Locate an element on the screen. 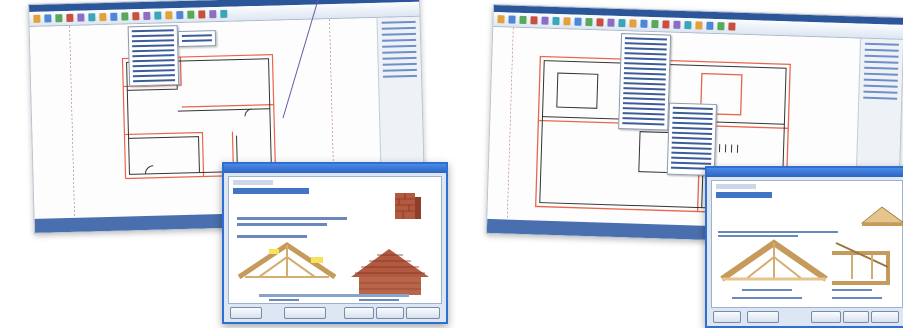  roof-dialog-right is located at coordinates (804, 247).